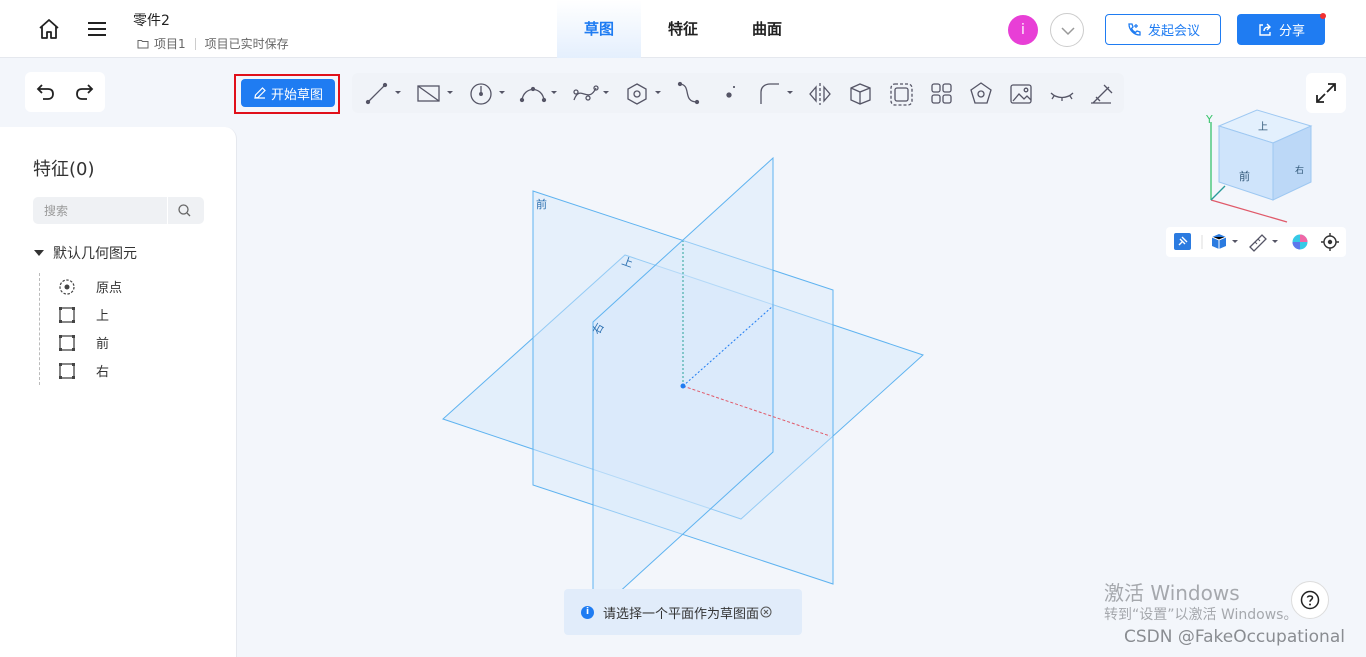 This screenshot has width=1366, height=657. Describe the element at coordinates (103, 316) in the screenshot. I see `tree-item-label: 上` at that location.